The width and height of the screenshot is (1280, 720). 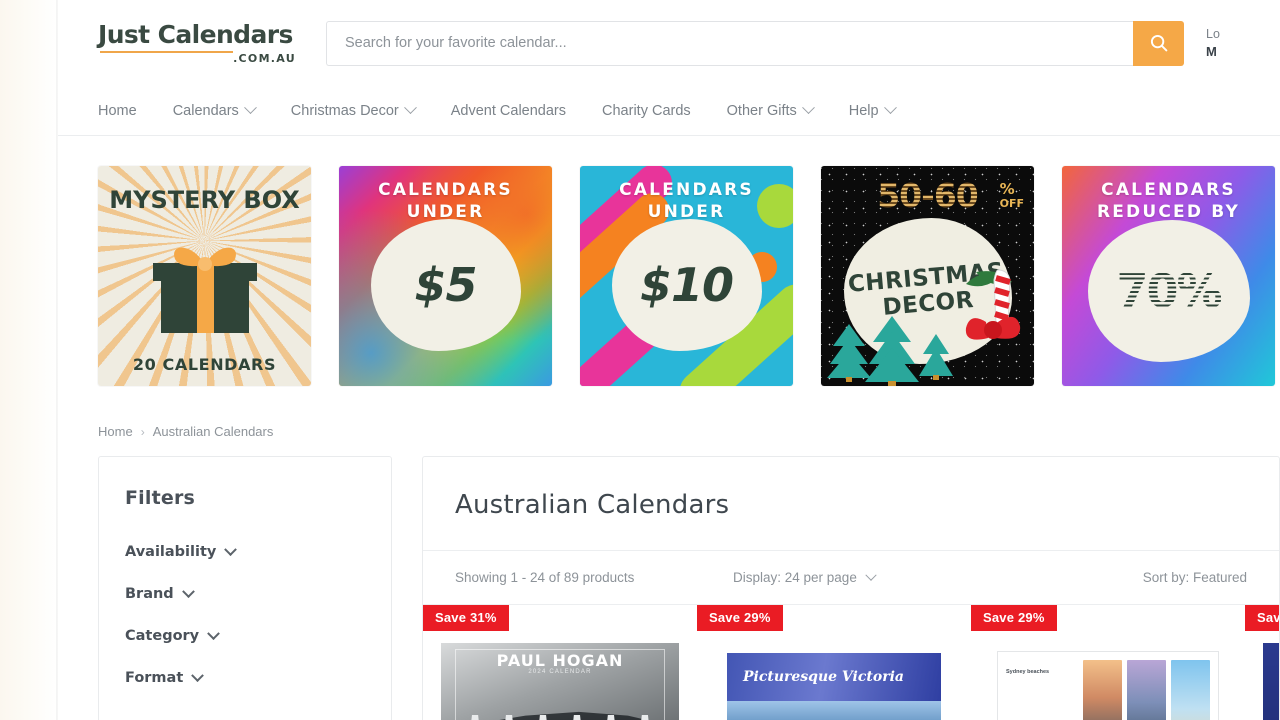 I want to click on status-badge: Sav, so click(x=1262, y=618).